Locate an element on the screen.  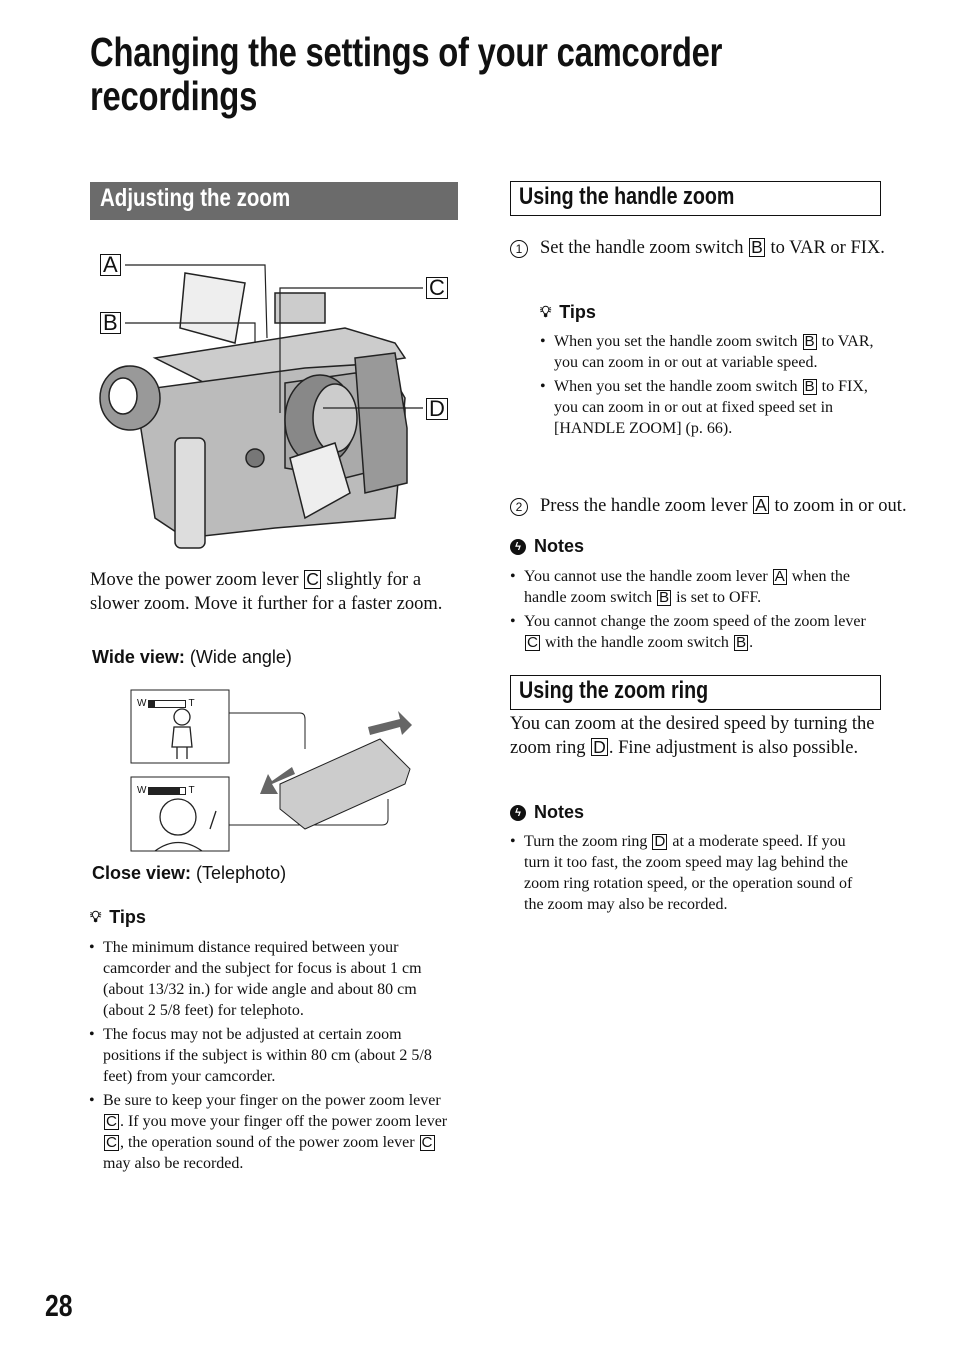
title-line-2: recordings is located at coordinates (174, 96).